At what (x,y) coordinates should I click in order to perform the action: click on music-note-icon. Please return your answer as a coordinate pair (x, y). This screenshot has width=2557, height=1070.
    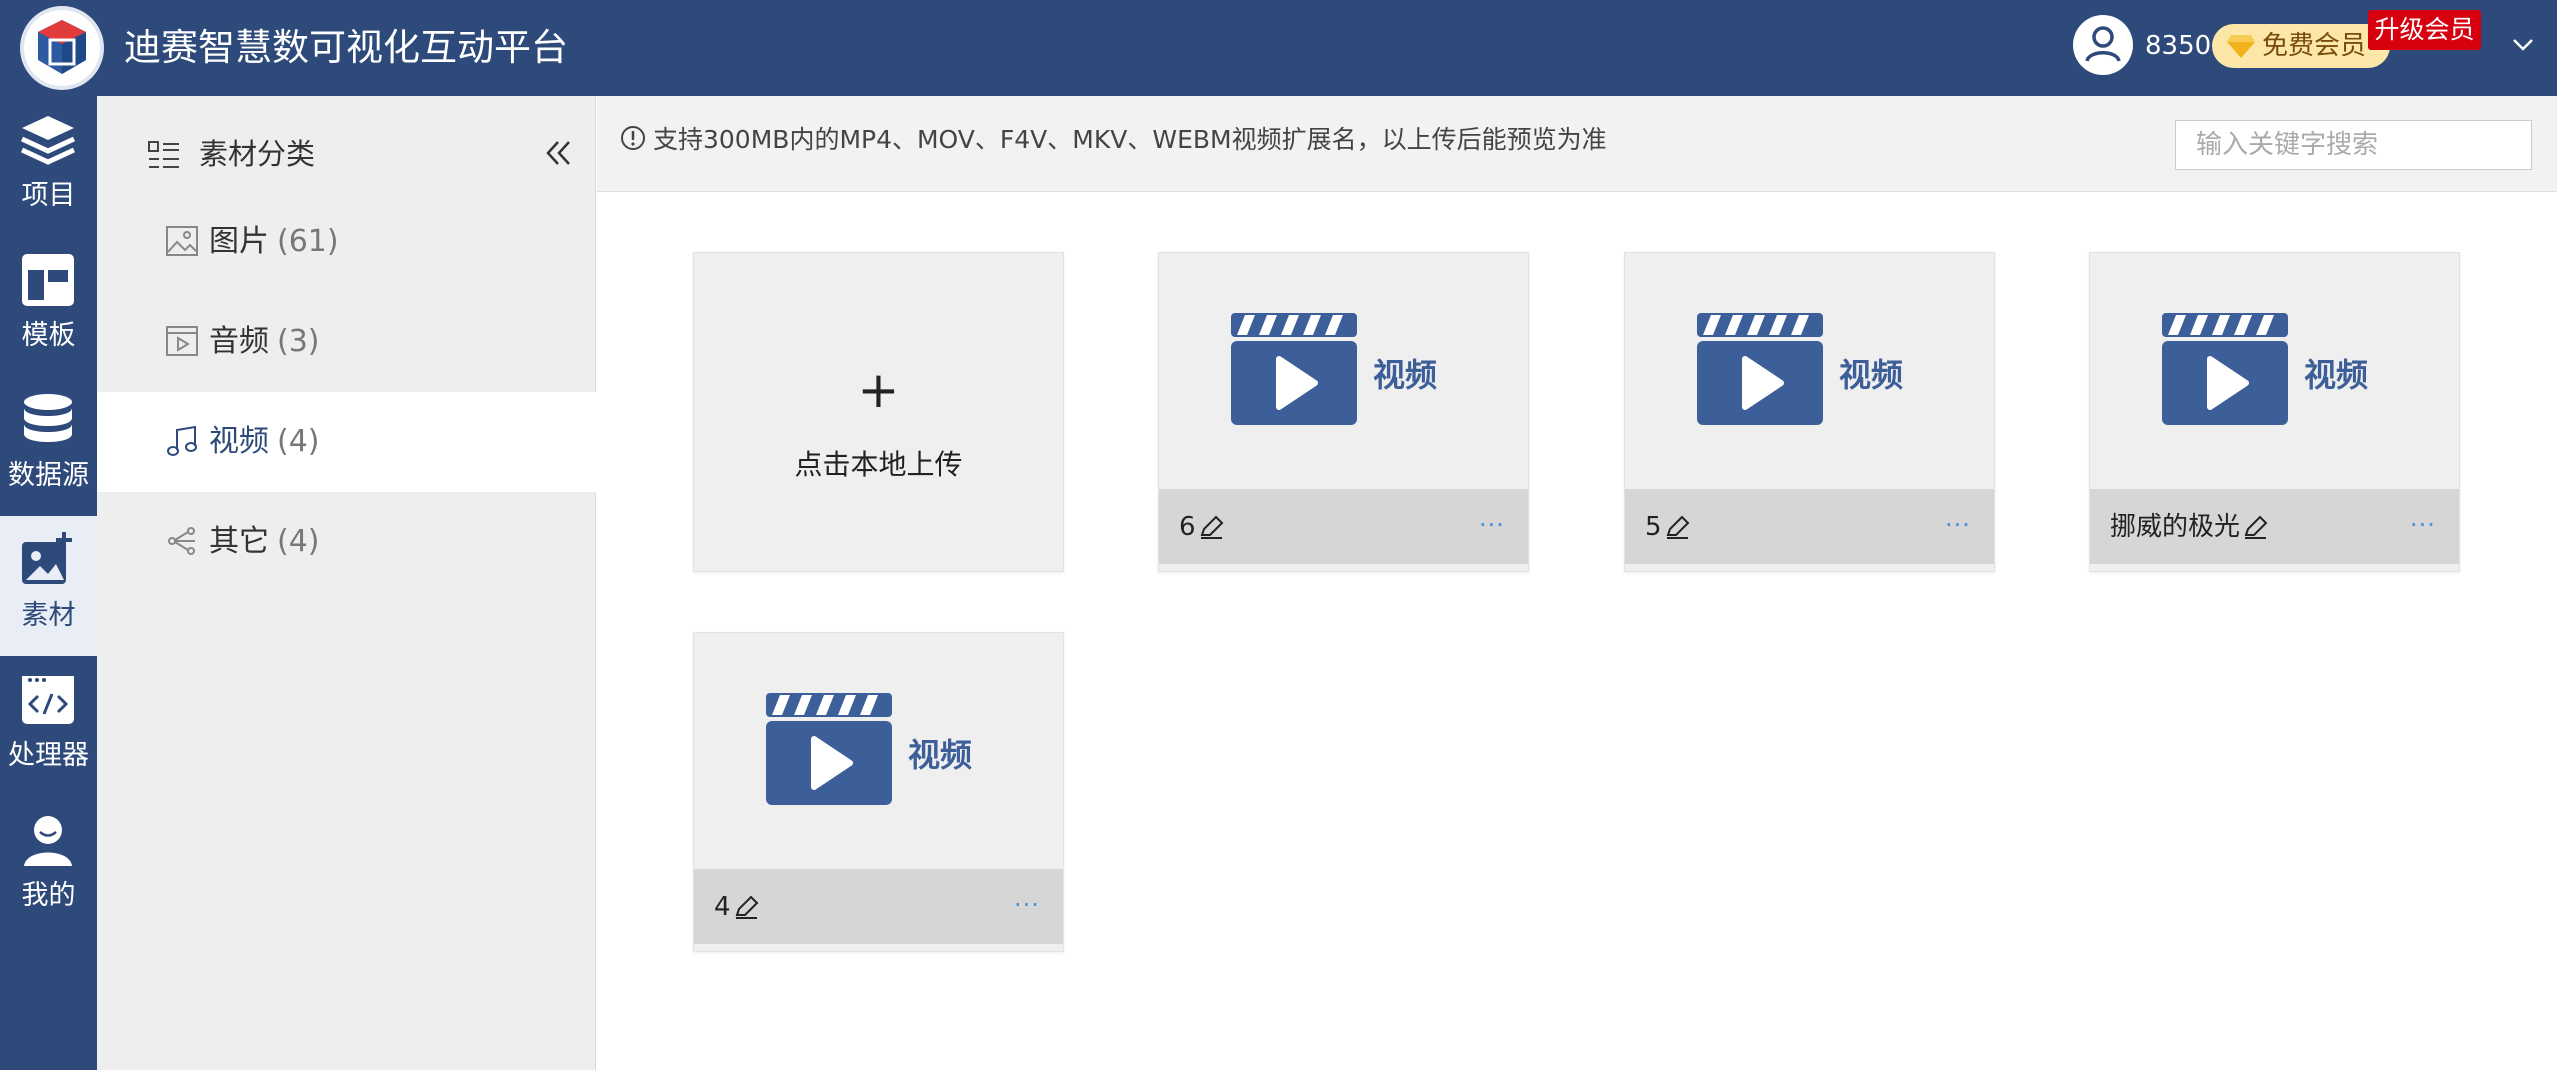
    Looking at the image, I should click on (182, 440).